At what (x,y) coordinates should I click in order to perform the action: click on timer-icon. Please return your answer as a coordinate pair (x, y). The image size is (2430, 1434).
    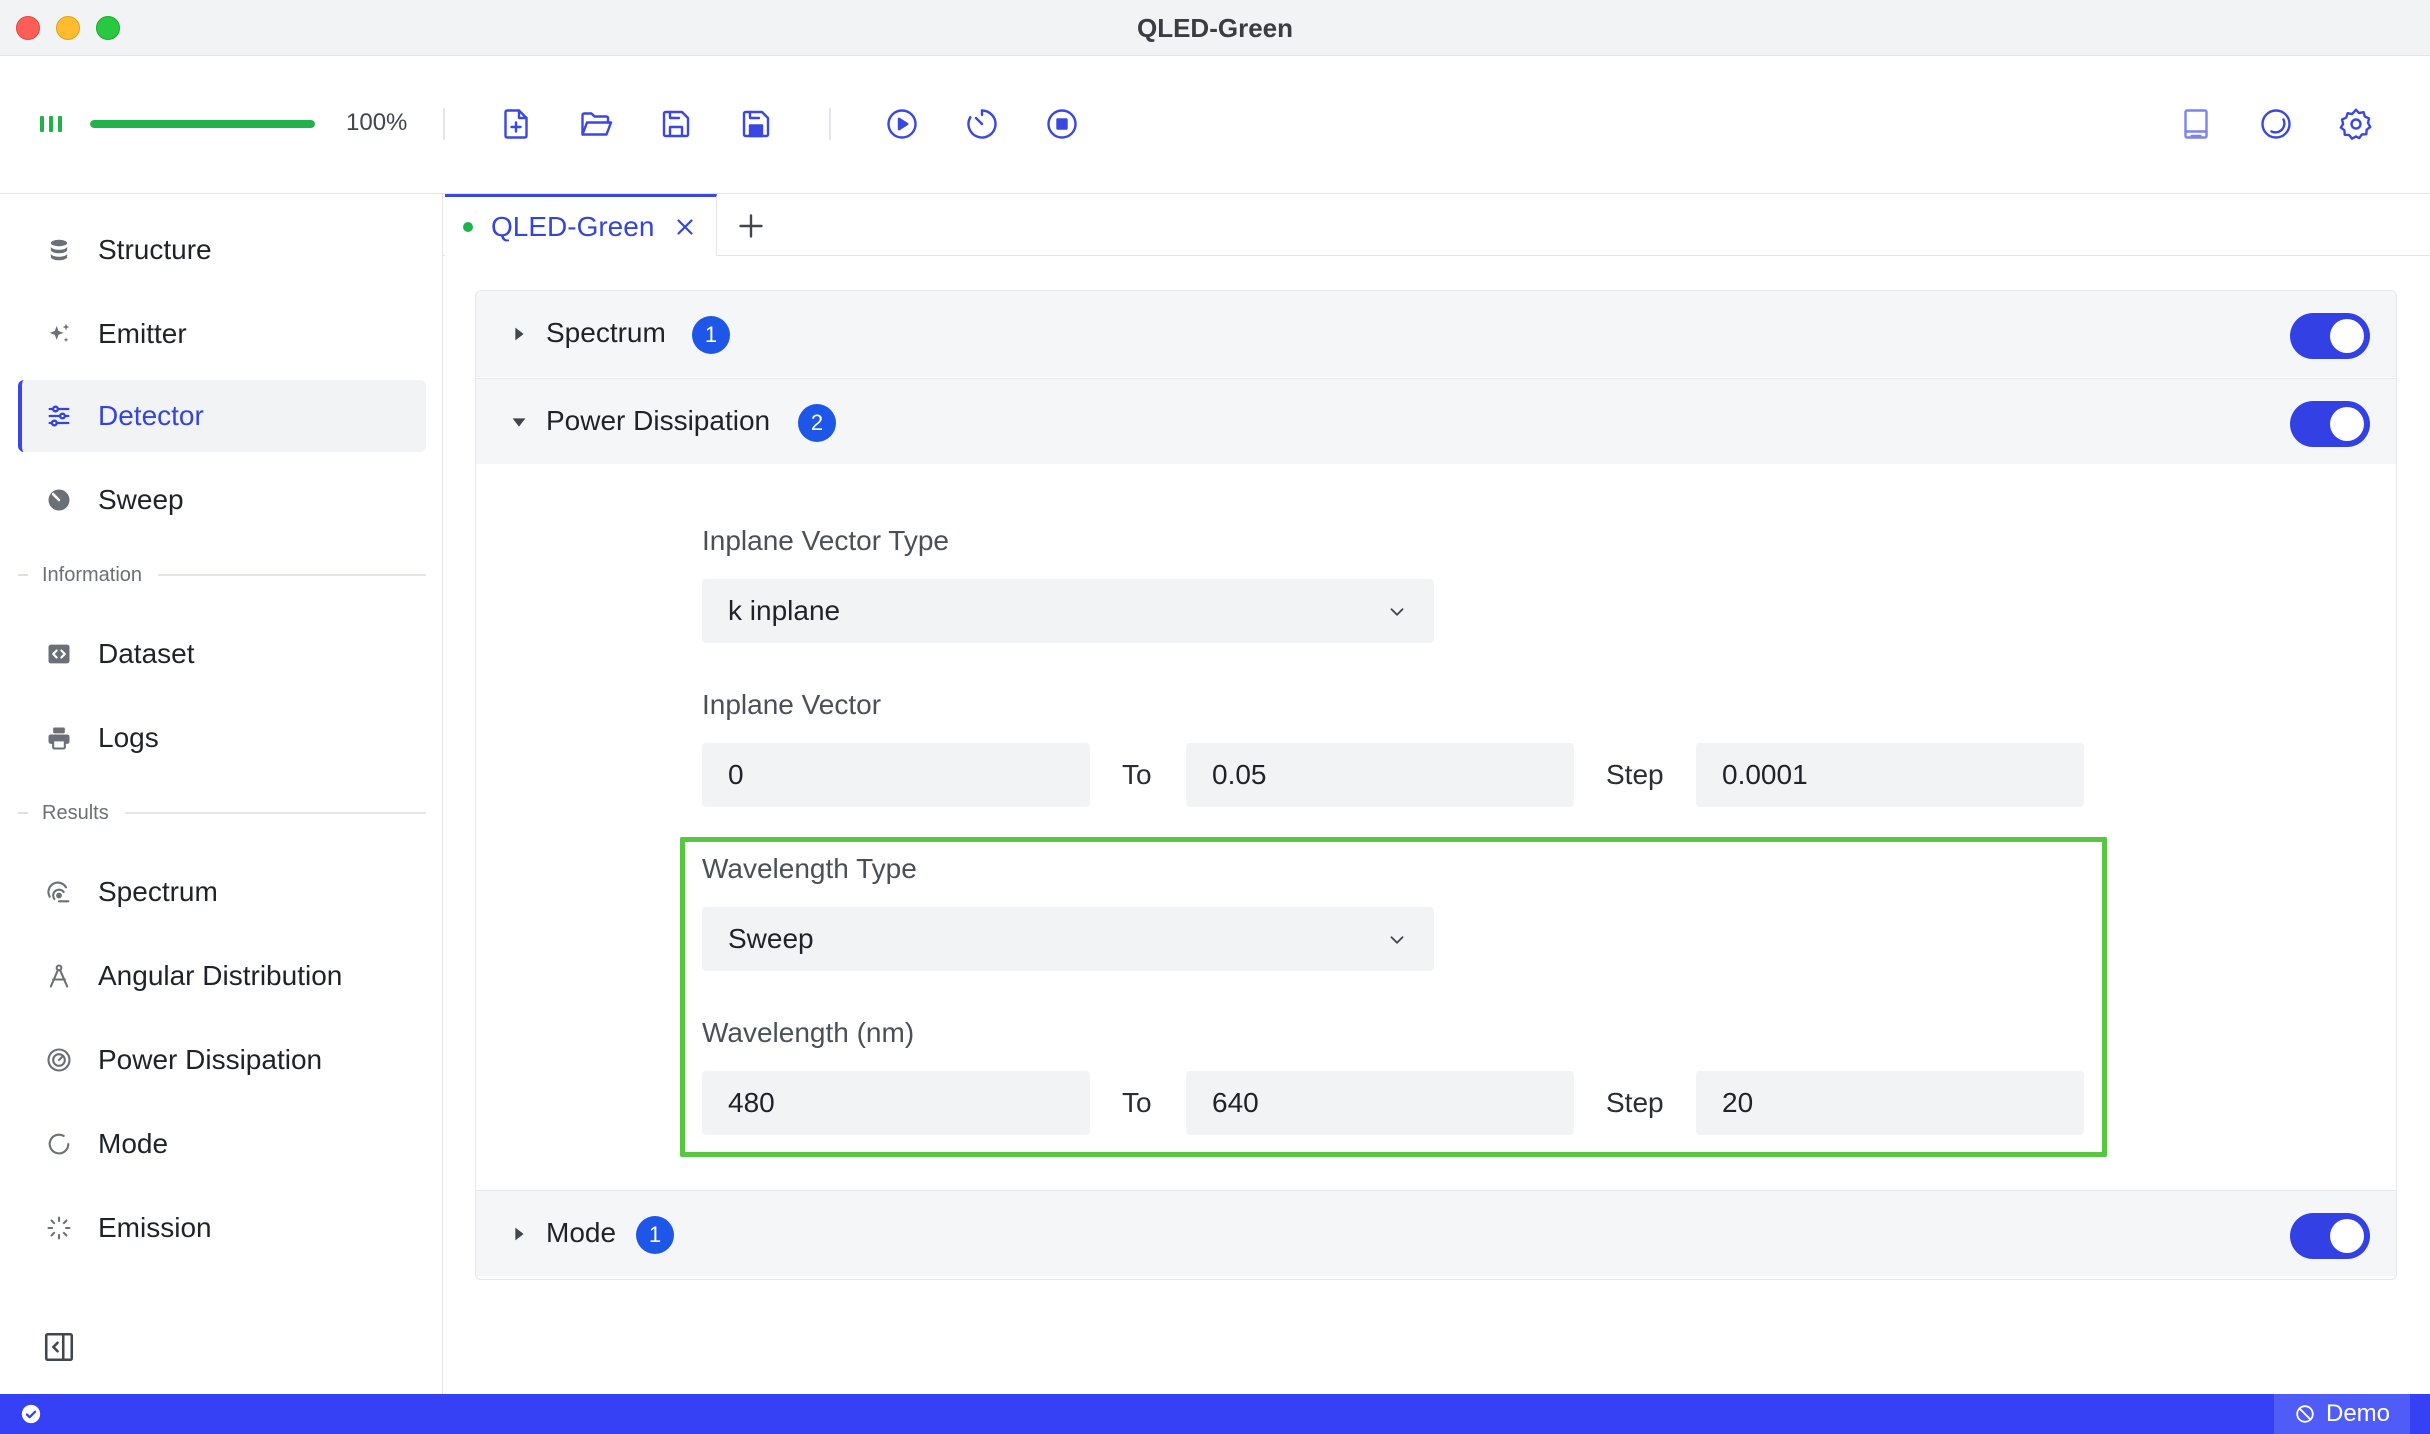
    Looking at the image, I should click on (982, 124).